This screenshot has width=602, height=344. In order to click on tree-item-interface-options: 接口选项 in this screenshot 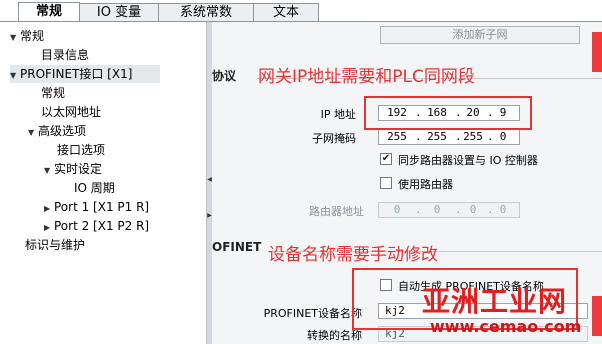, I will do `click(81, 150)`.